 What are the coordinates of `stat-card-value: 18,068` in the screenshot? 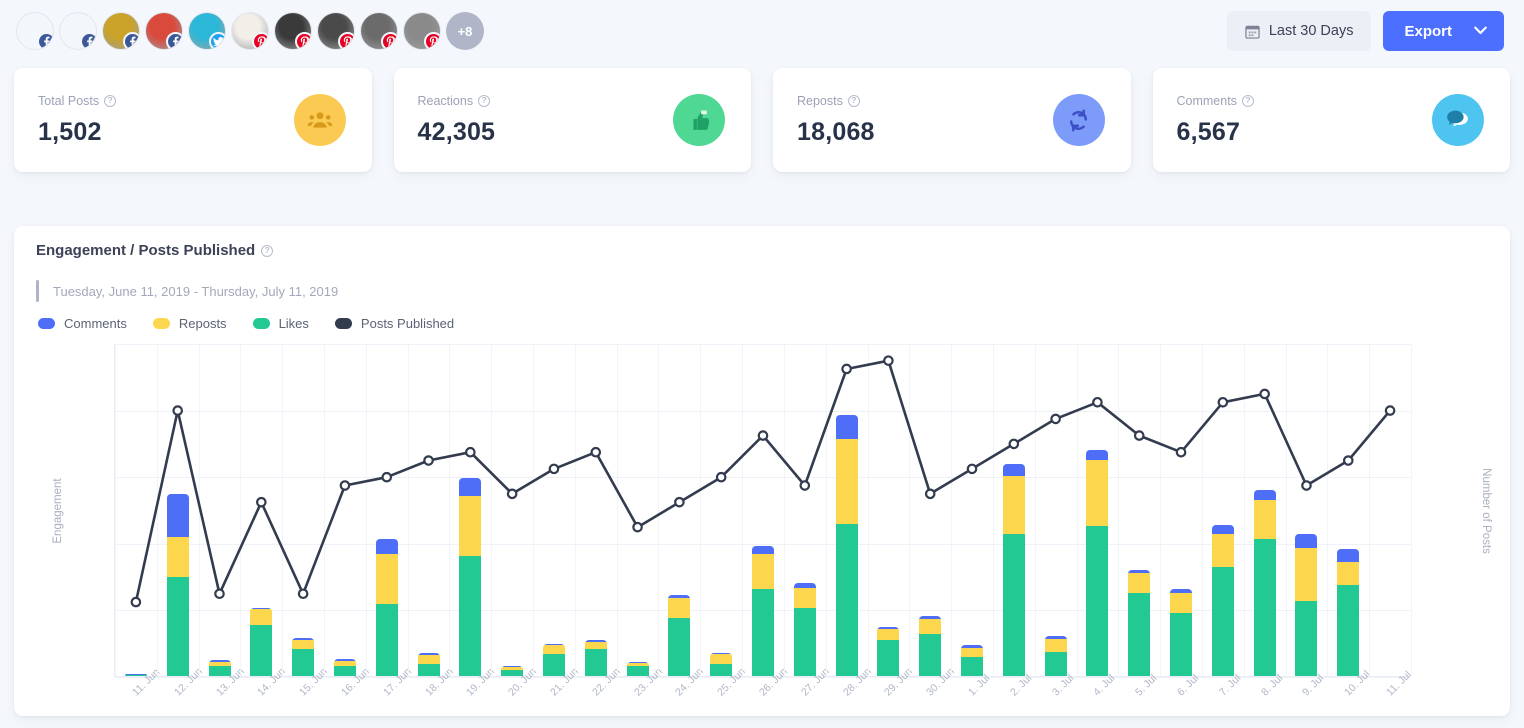 It's located at (836, 131).